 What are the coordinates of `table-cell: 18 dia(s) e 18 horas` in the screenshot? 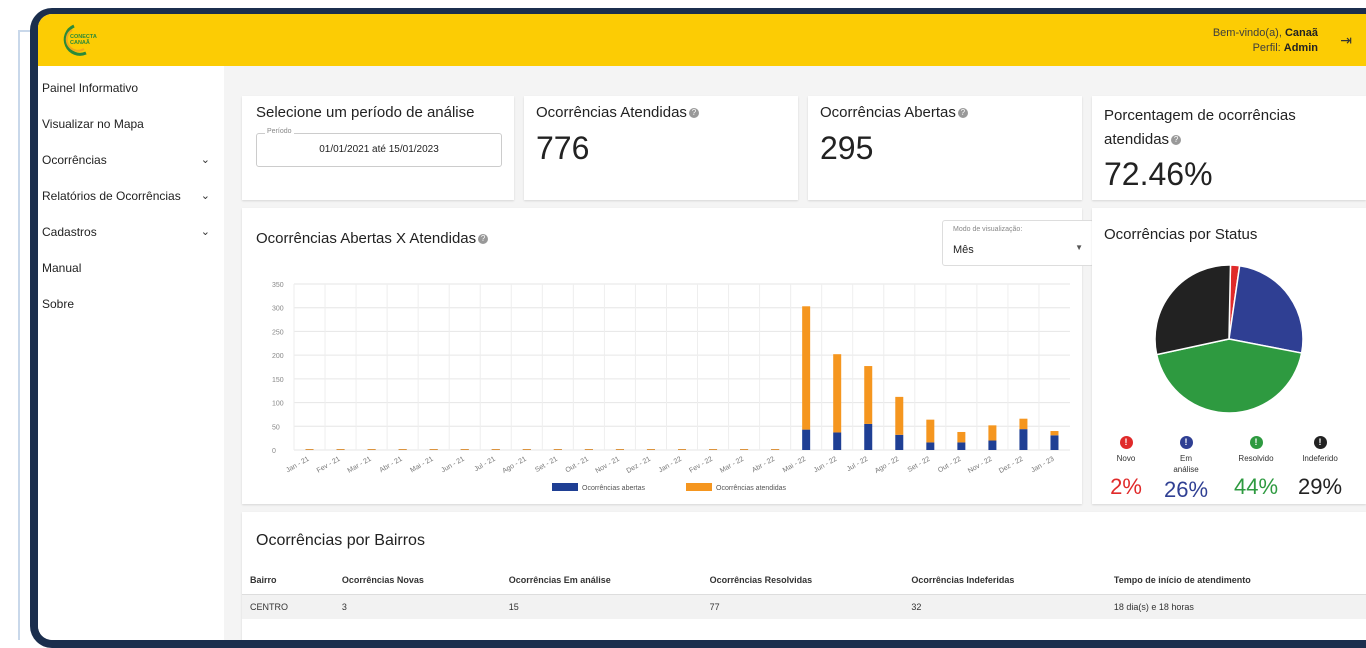 It's located at (1235, 606).